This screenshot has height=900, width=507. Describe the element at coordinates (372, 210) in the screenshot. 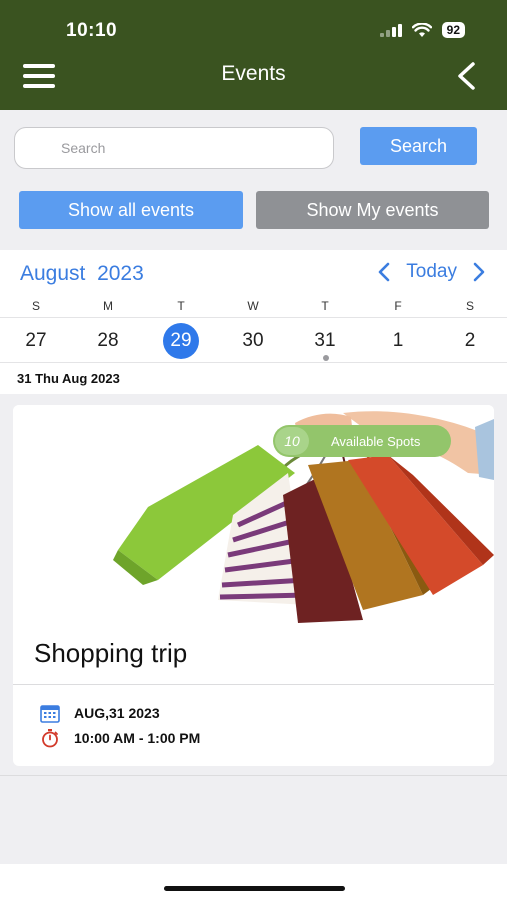

I see `show-my-events-button: Show My events` at that location.